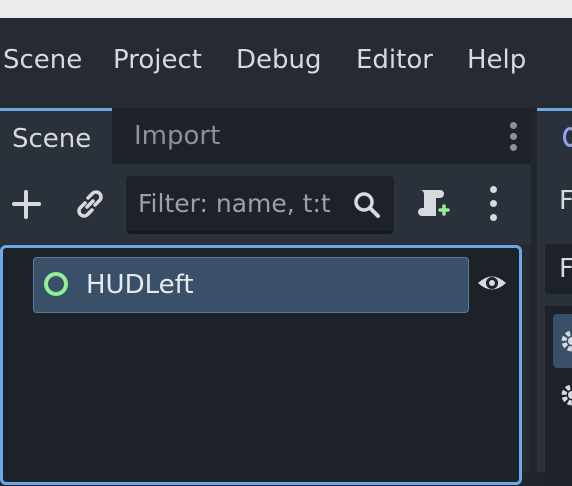 The height and width of the screenshot is (486, 572). I want to click on dock-options-icon, so click(513, 136).